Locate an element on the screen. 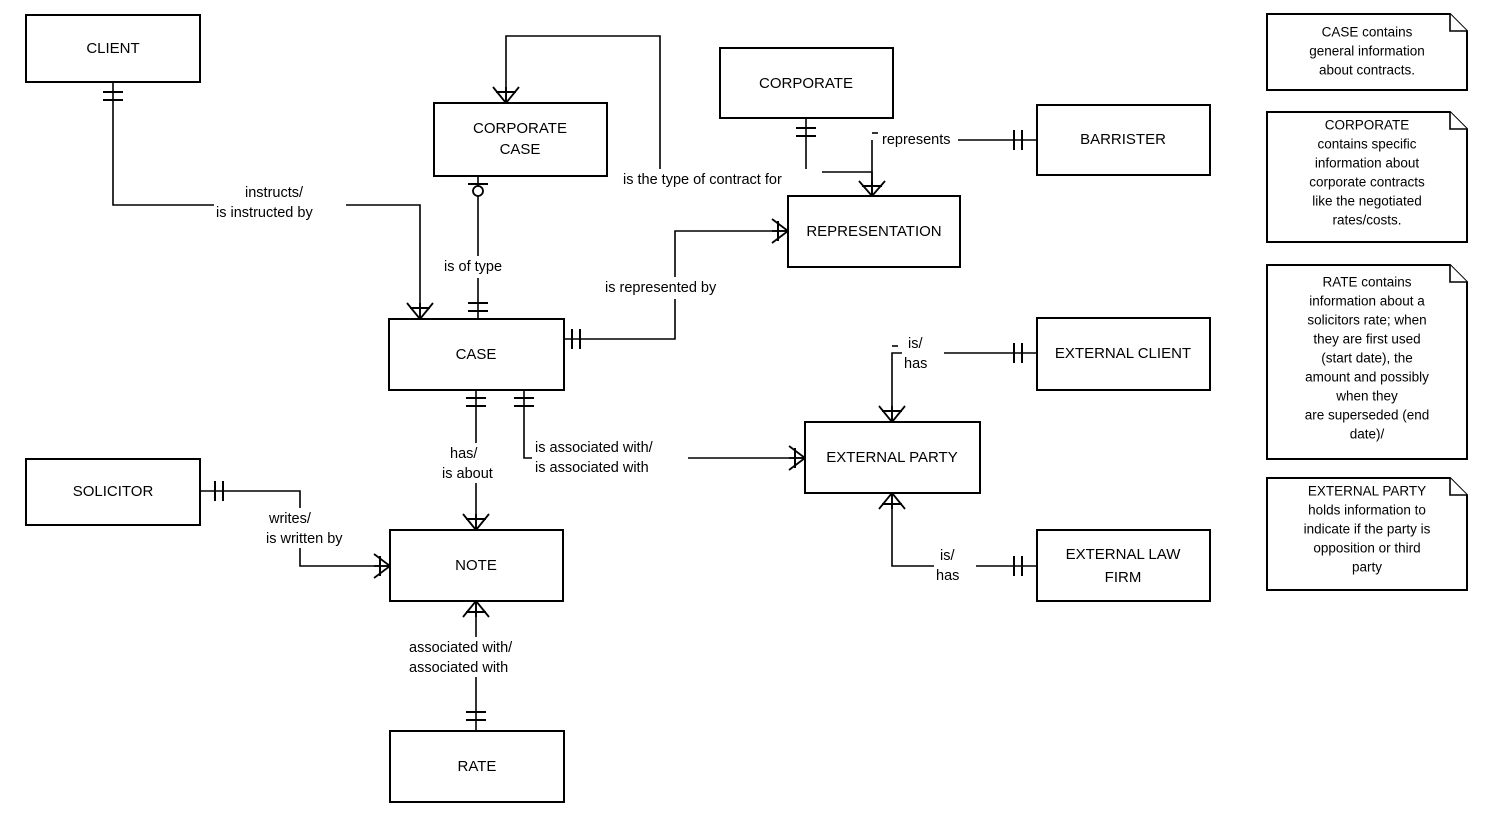 The width and height of the screenshot is (1504, 831). relationship-label-solicitor-note: writes/ is written by is located at coordinates (319, 528).